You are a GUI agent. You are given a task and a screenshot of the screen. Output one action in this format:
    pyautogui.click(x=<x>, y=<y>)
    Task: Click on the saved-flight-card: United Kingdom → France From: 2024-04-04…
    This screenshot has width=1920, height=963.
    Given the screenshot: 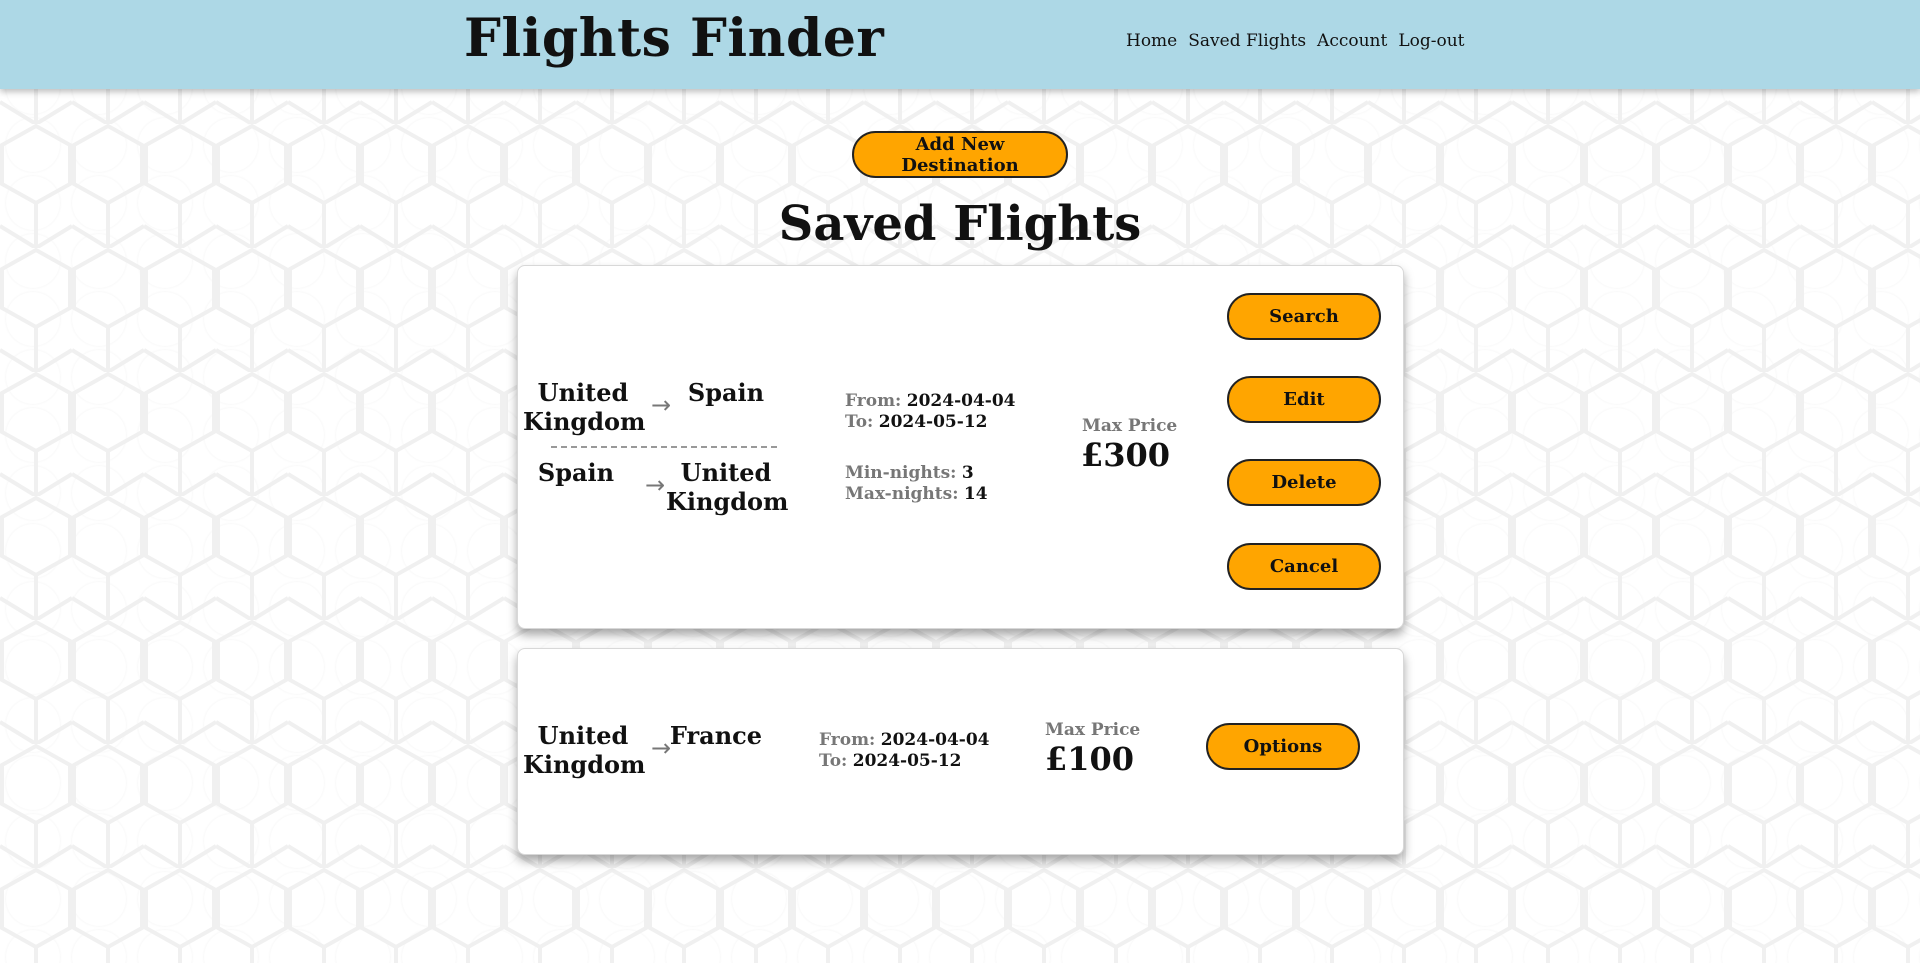 What is the action you would take?
    pyautogui.click(x=960, y=751)
    